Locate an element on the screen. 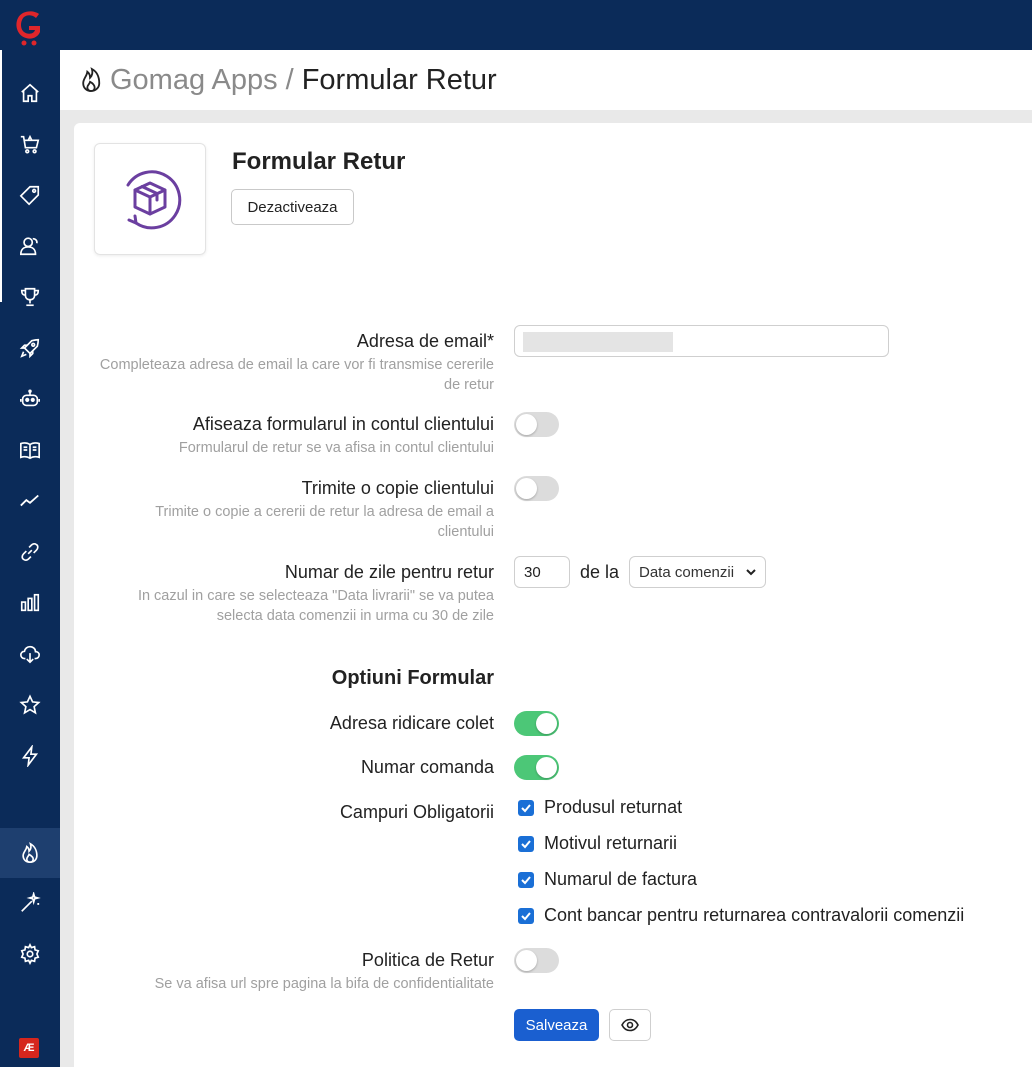  bolt-icon is located at coordinates (30, 756).